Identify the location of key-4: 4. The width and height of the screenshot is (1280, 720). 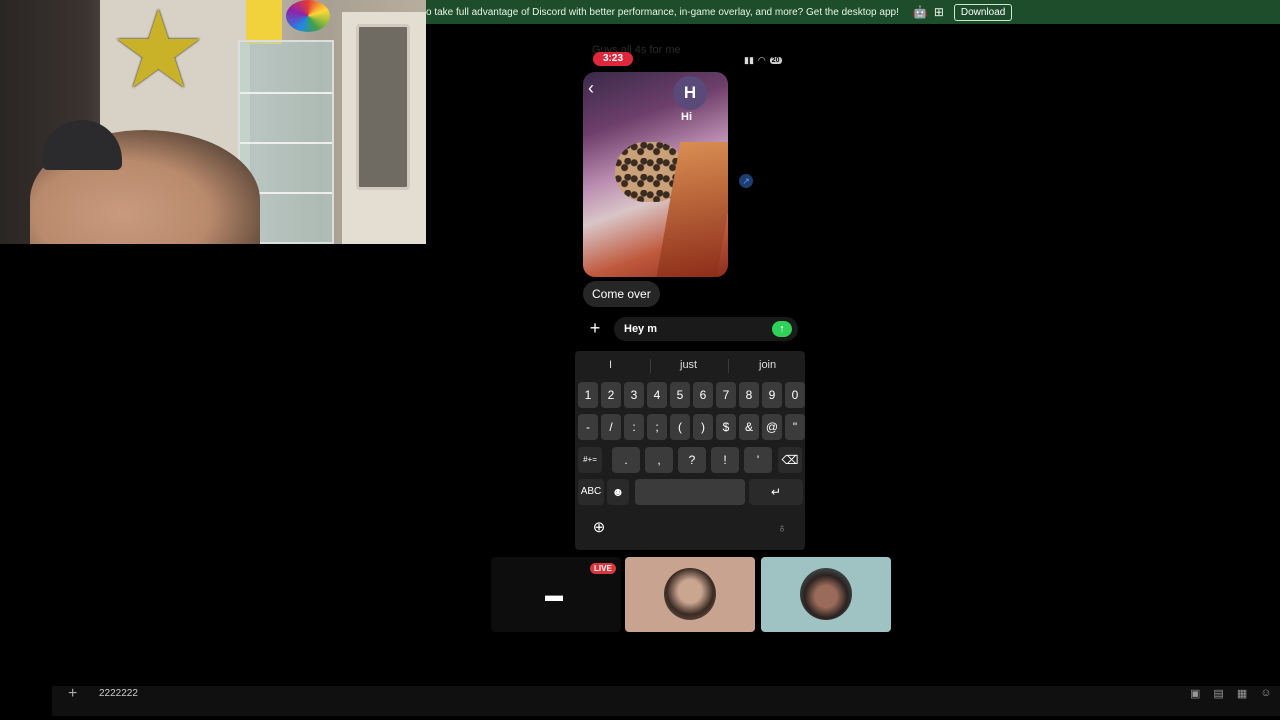
(657, 395).